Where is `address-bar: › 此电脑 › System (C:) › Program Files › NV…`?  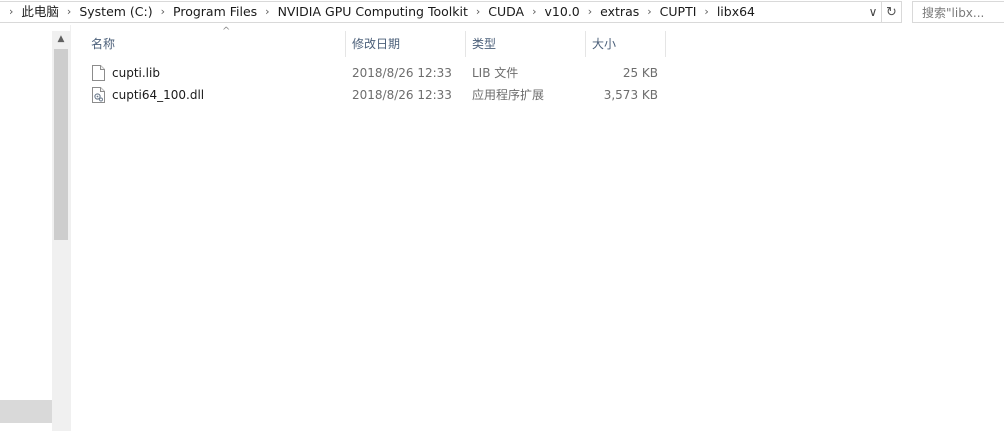 address-bar: › 此电脑 › System (C:) › Program Files › NV… is located at coordinates (441, 12).